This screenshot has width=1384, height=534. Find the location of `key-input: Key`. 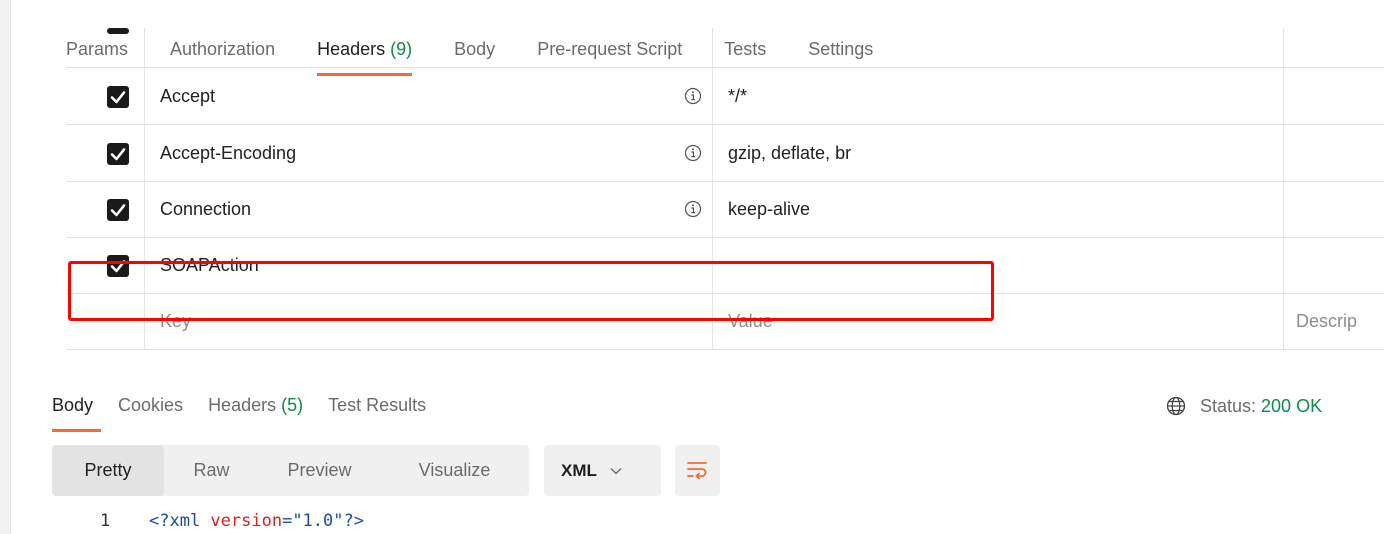

key-input: Key is located at coordinates (428, 321).